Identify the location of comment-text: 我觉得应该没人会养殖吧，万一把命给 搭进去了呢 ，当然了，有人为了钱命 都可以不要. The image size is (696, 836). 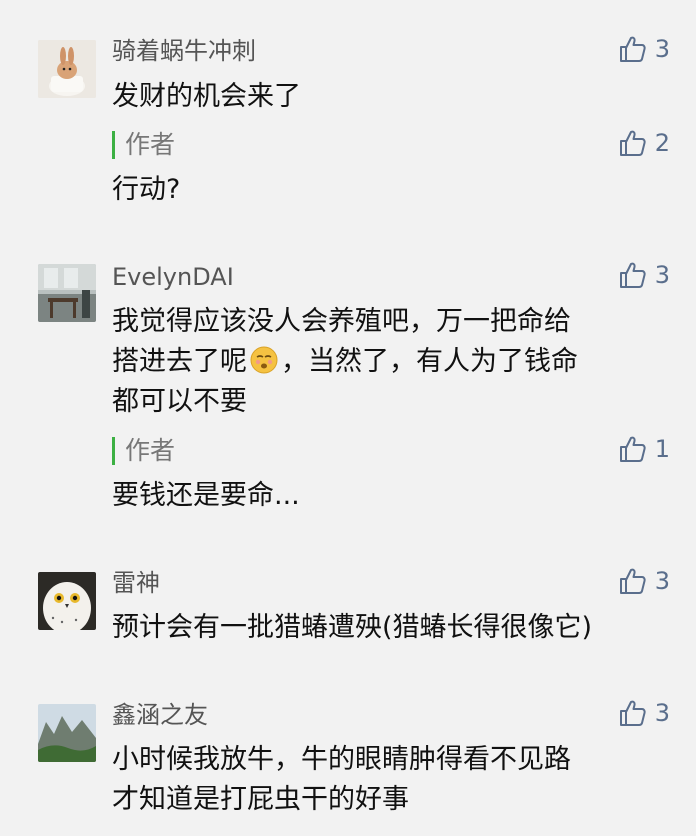
(390, 362).